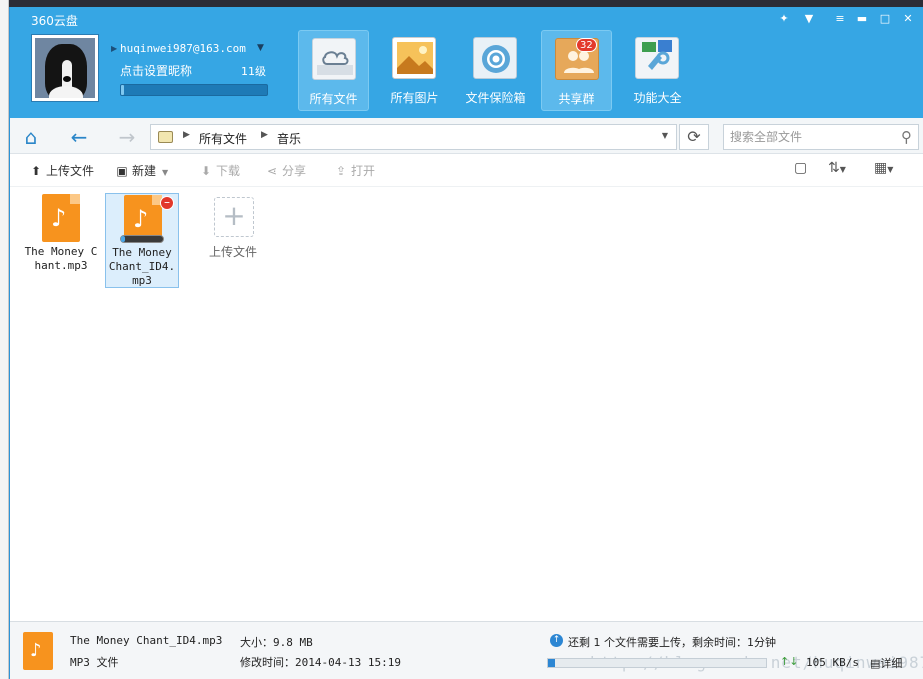 This screenshot has height=679, width=923. Describe the element at coordinates (341, 171) in the screenshot. I see `open-icon: ⇪` at that location.